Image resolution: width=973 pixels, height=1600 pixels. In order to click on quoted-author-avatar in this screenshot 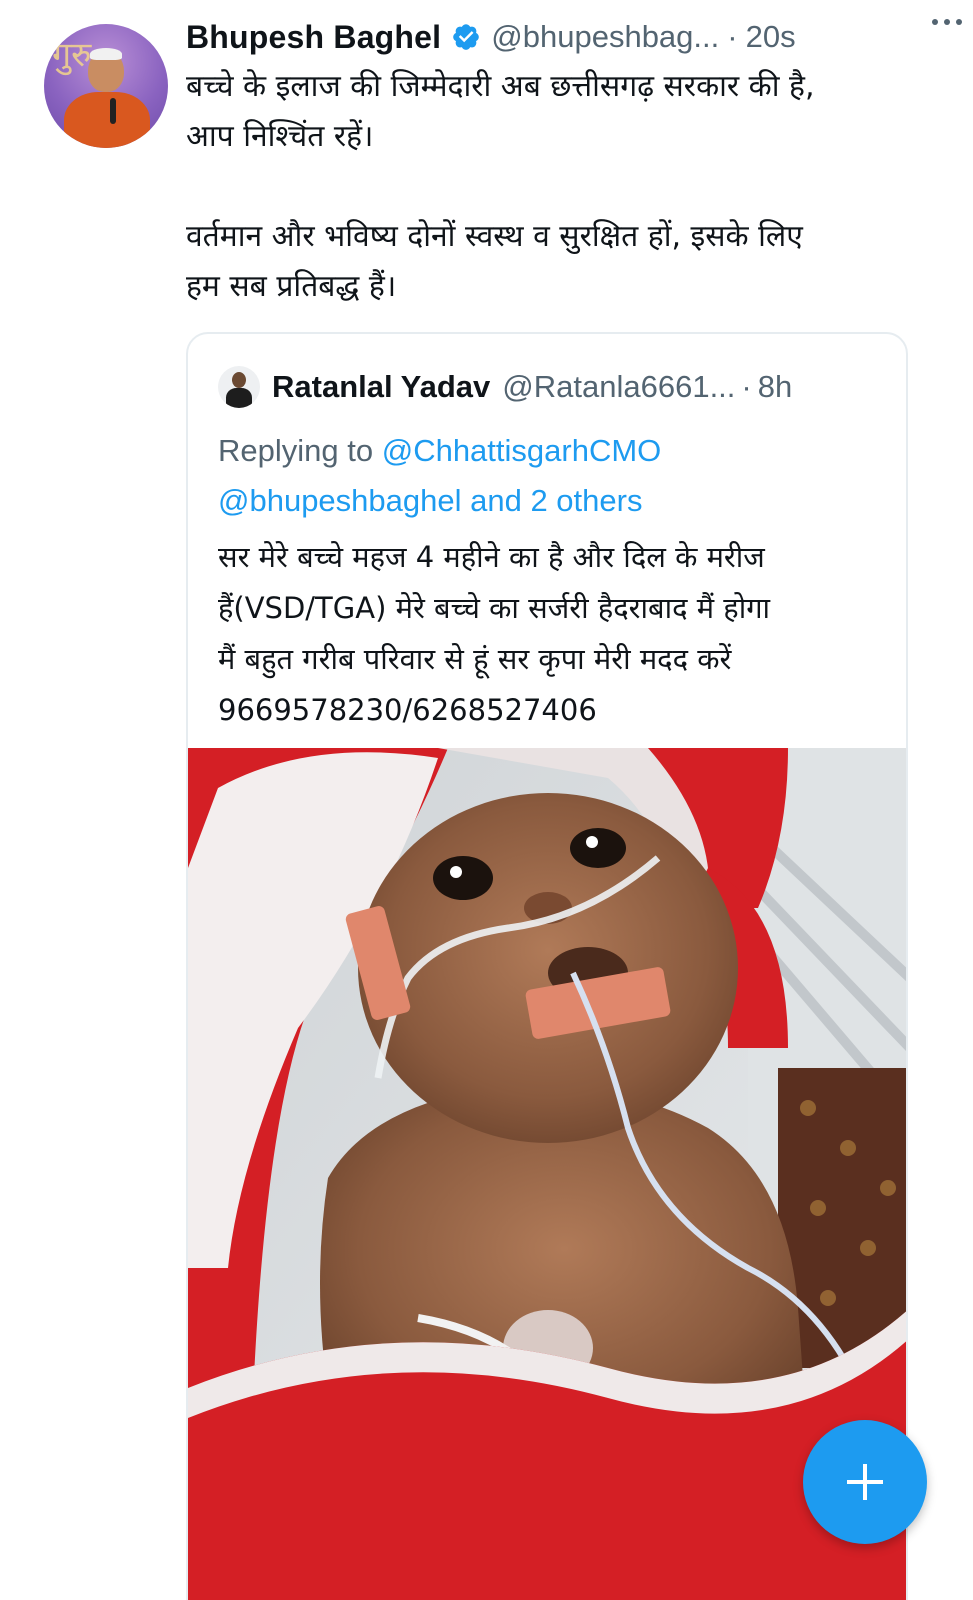, I will do `click(239, 387)`.